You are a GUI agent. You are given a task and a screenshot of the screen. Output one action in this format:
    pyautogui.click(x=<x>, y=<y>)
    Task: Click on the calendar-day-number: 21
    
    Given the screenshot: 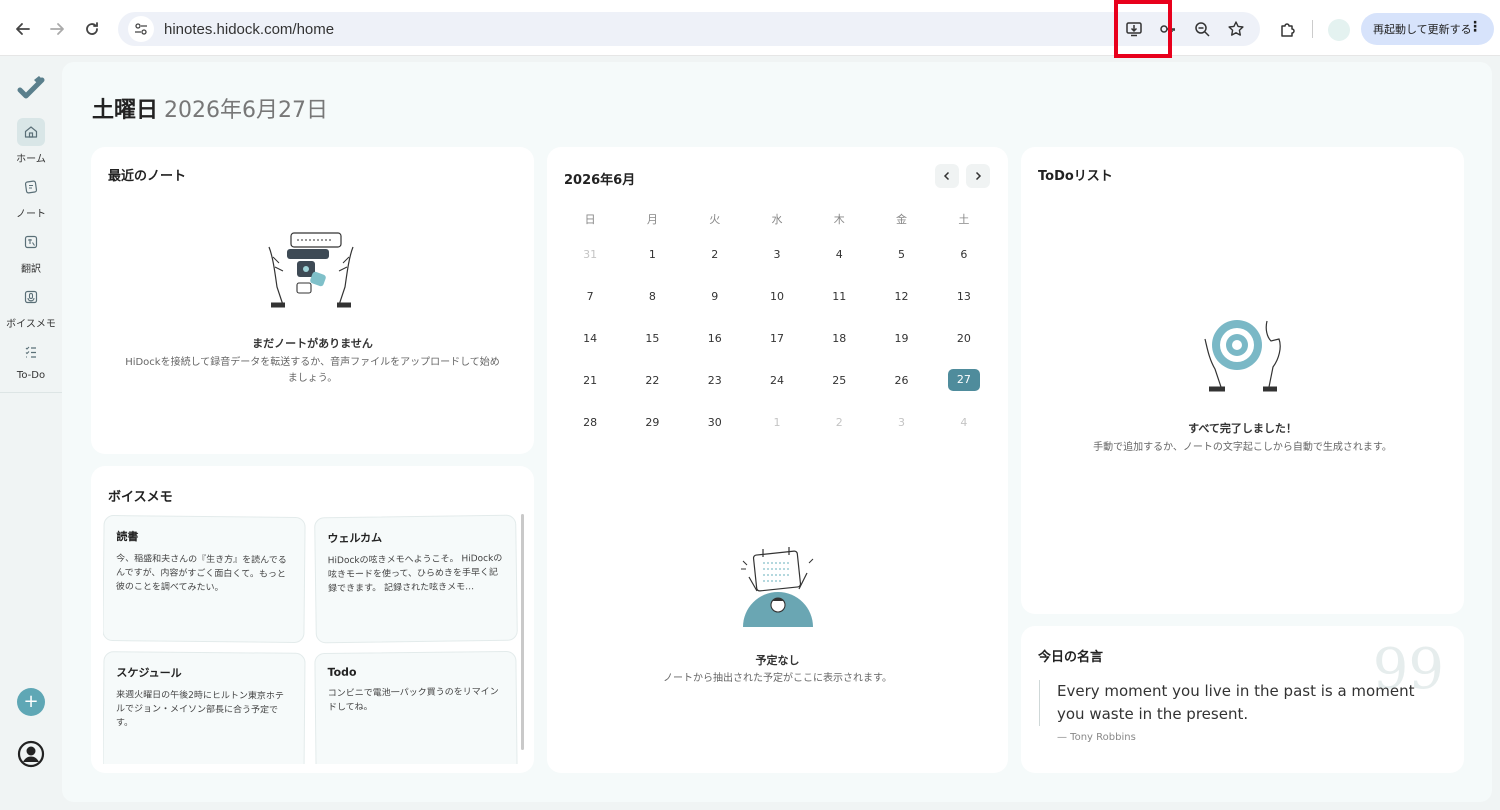 What is the action you would take?
    pyautogui.click(x=590, y=380)
    